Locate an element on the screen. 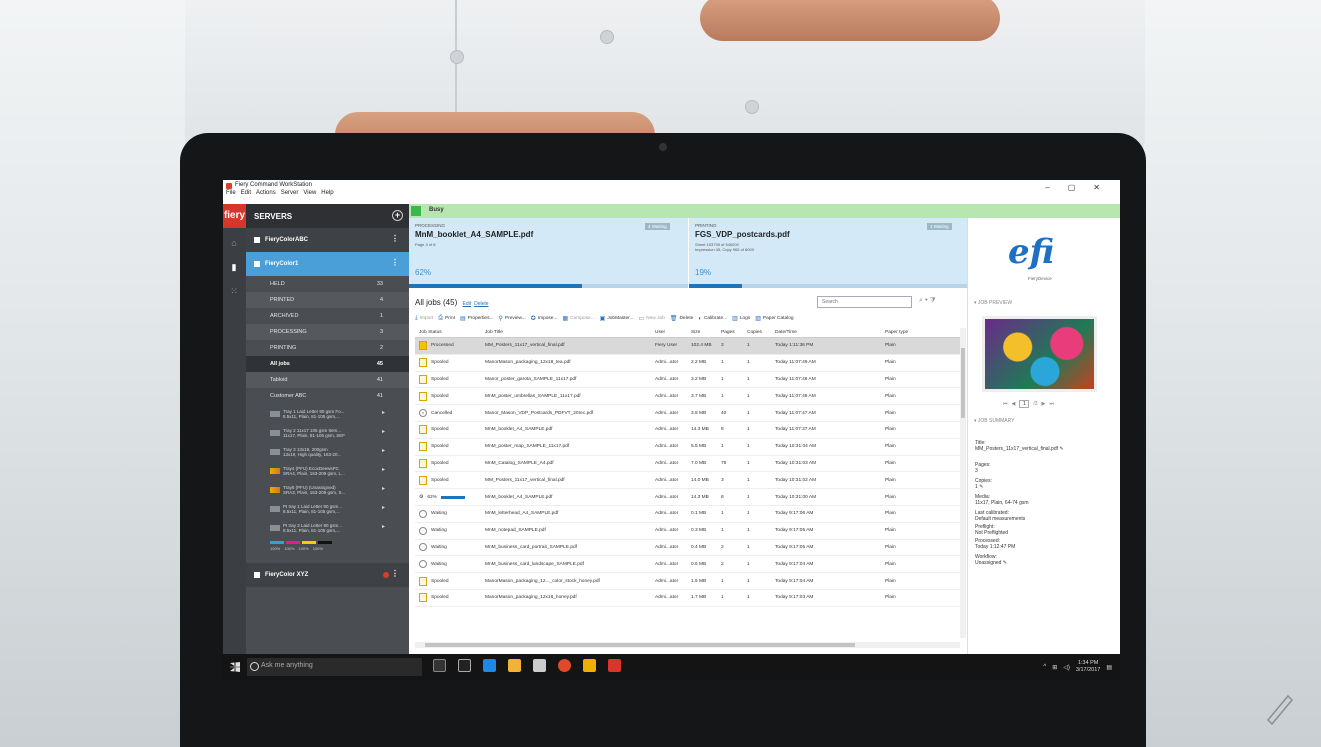  notifications-icon: ▤ is located at coordinates (1109, 667).